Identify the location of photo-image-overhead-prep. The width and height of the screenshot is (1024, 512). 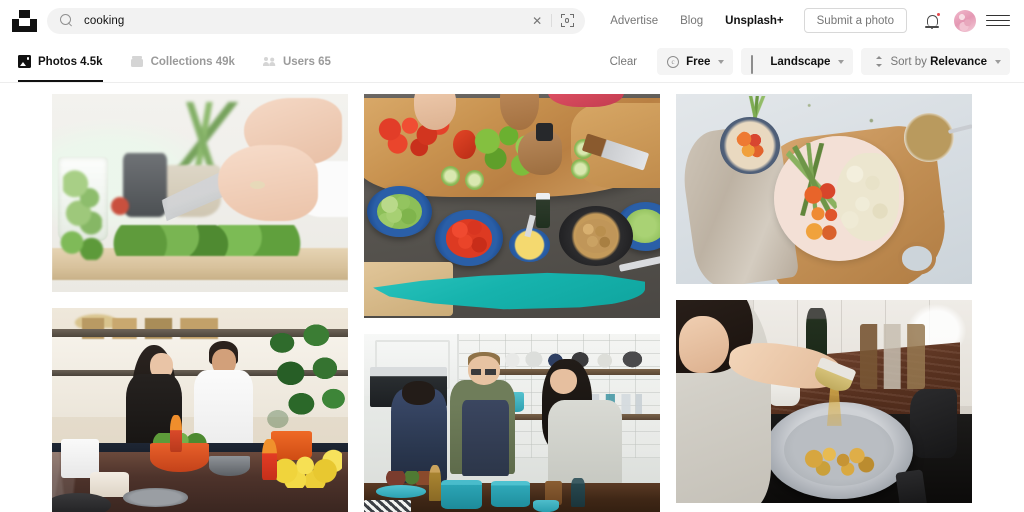
(512, 206).